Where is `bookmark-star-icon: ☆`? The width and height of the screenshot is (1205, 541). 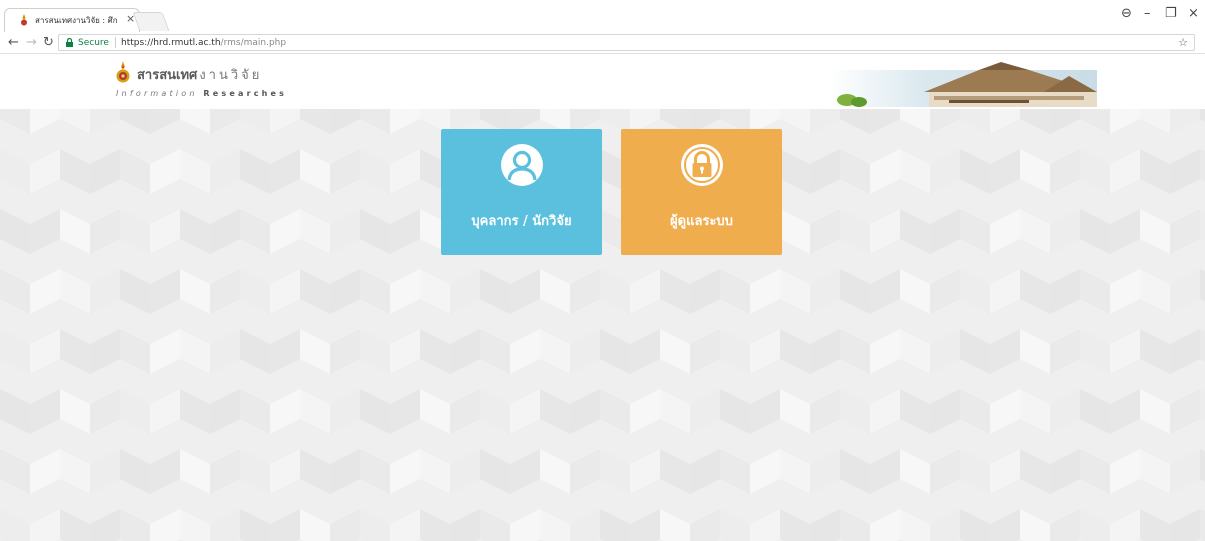
bookmark-star-icon: ☆ is located at coordinates (1183, 42).